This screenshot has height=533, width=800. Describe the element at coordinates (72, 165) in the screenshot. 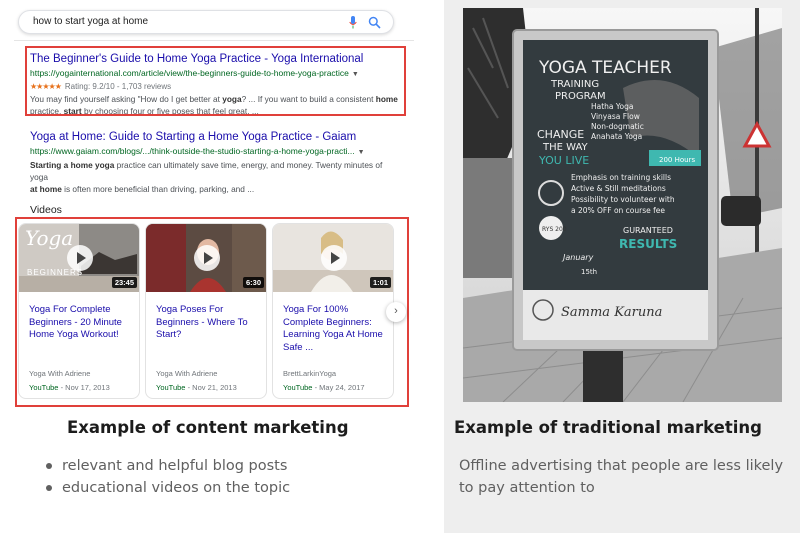

I see `snippet-bold: Starting a home yoga` at that location.